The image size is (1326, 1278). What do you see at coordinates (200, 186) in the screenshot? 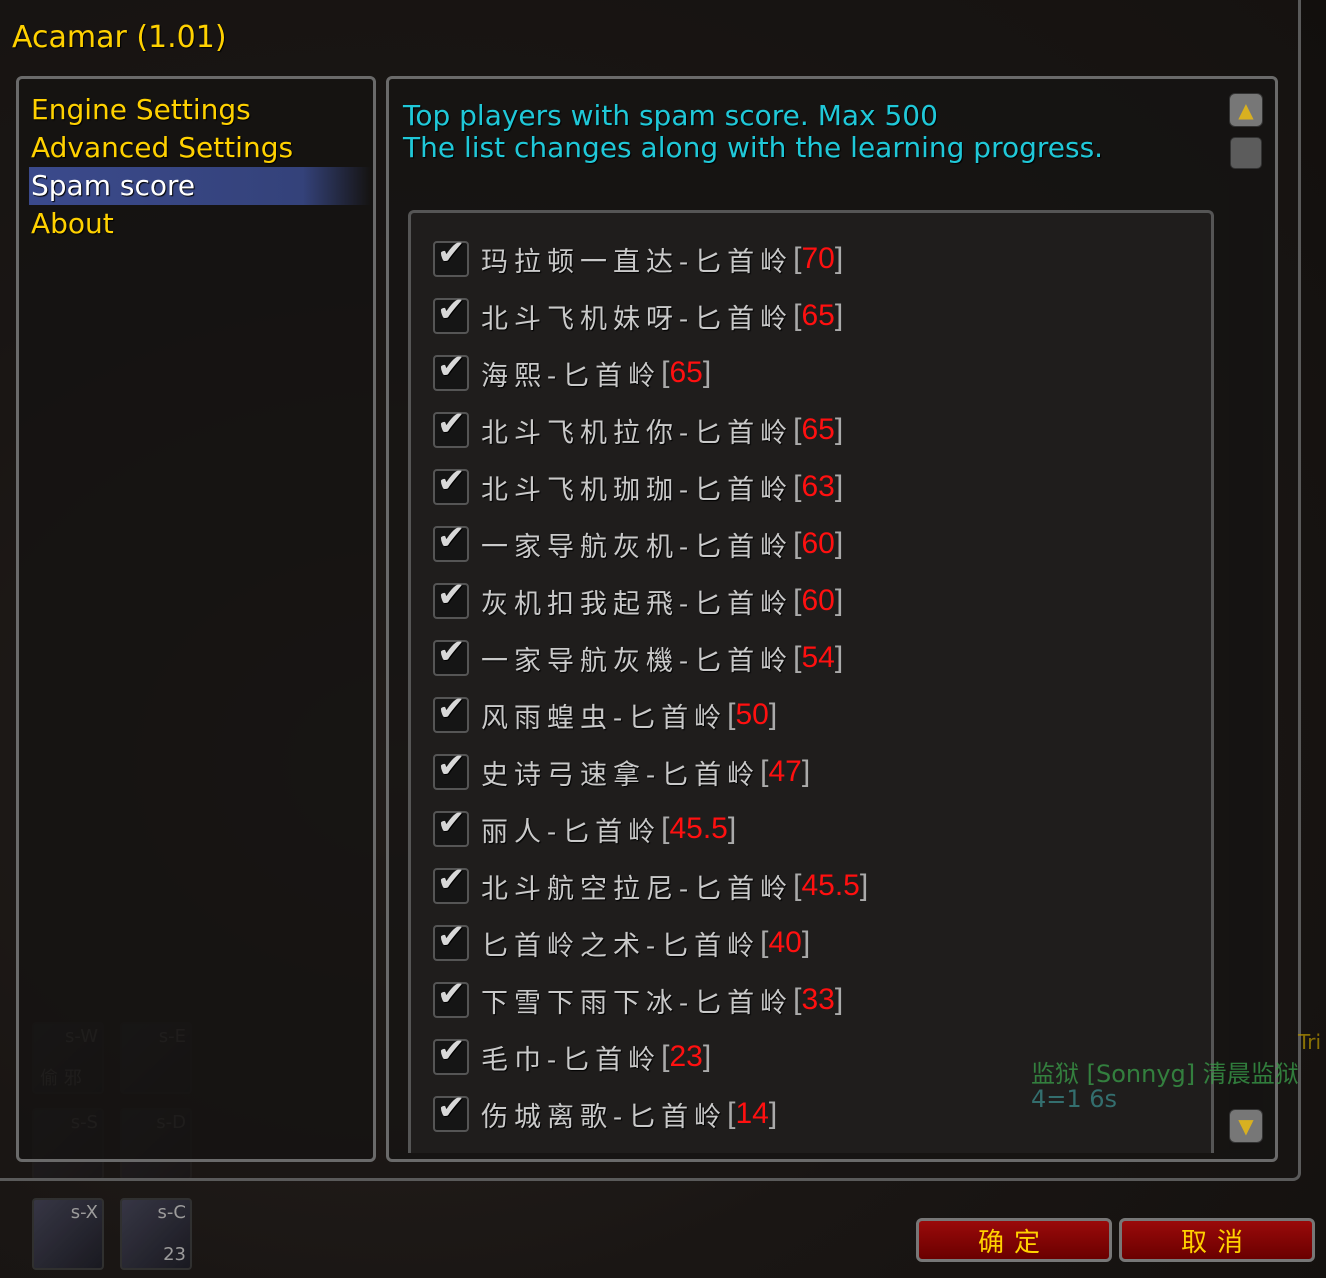
I see `sidebar-item-spam-score: Spam score` at bounding box center [200, 186].